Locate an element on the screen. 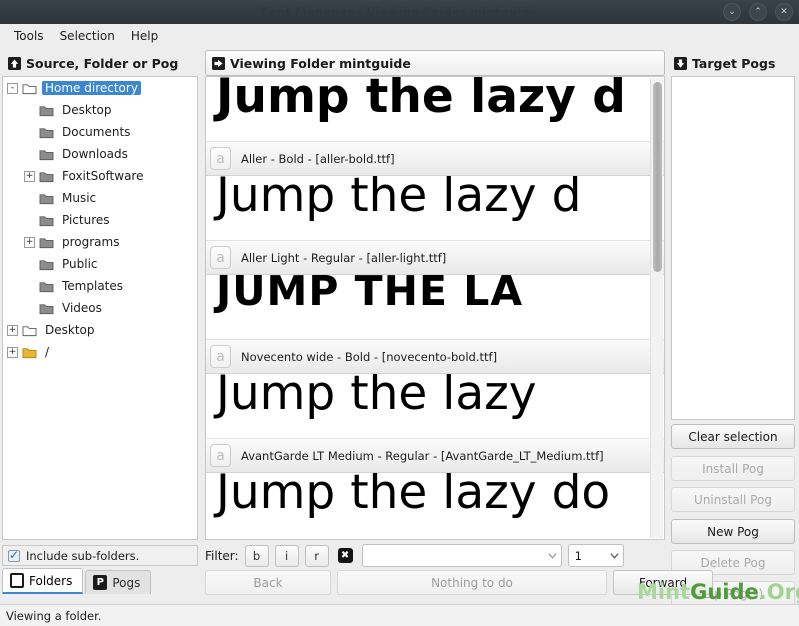  filter-bold-button: b is located at coordinates (256, 555).